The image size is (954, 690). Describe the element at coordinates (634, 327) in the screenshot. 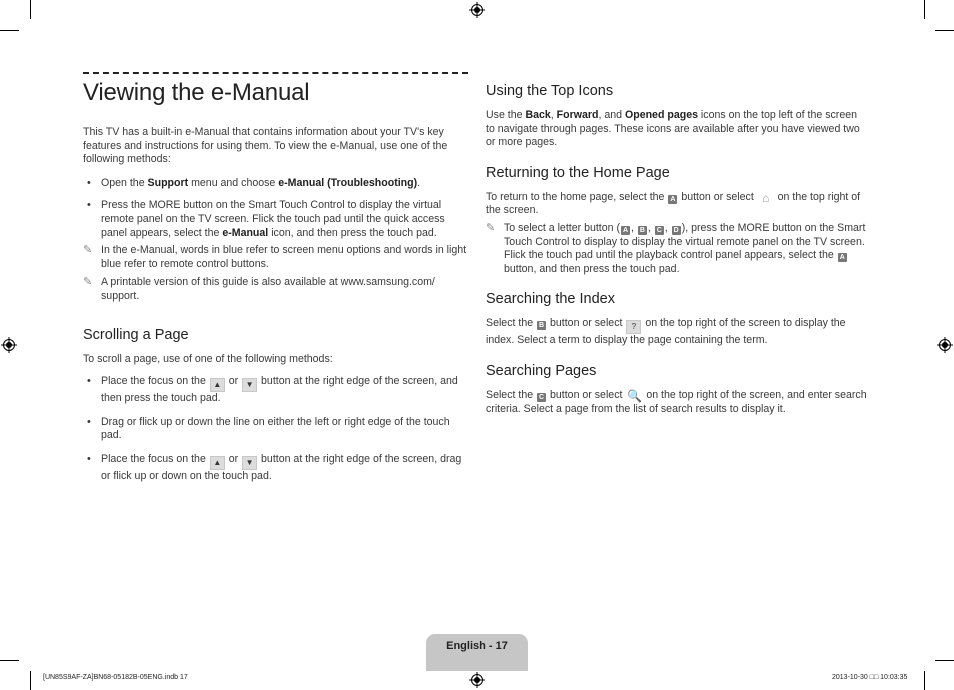

I see `index-icon: ?` at that location.